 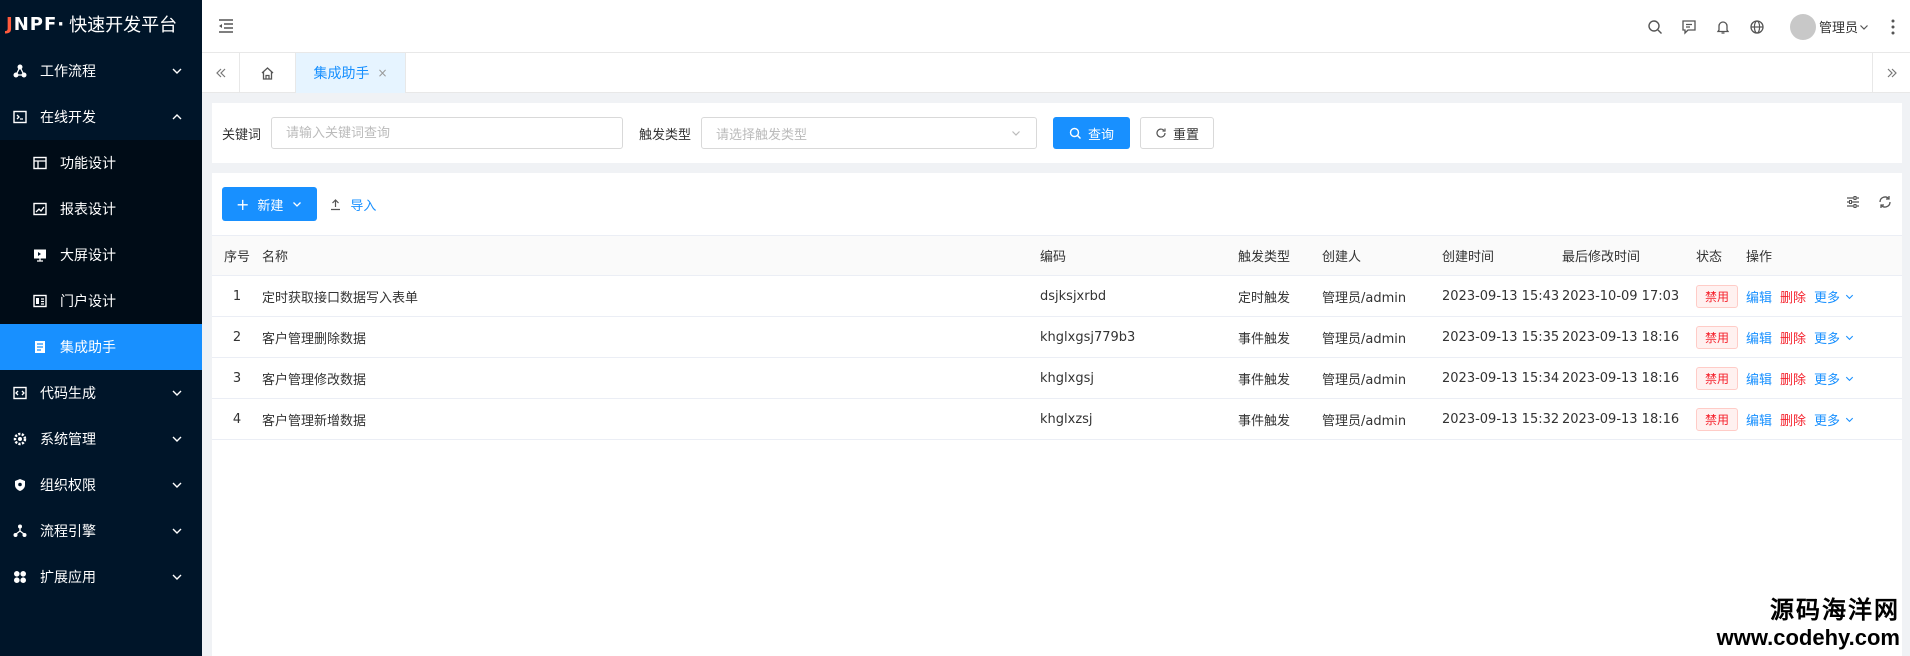 What do you see at coordinates (336, 204) in the screenshot?
I see `upload-icon` at bounding box center [336, 204].